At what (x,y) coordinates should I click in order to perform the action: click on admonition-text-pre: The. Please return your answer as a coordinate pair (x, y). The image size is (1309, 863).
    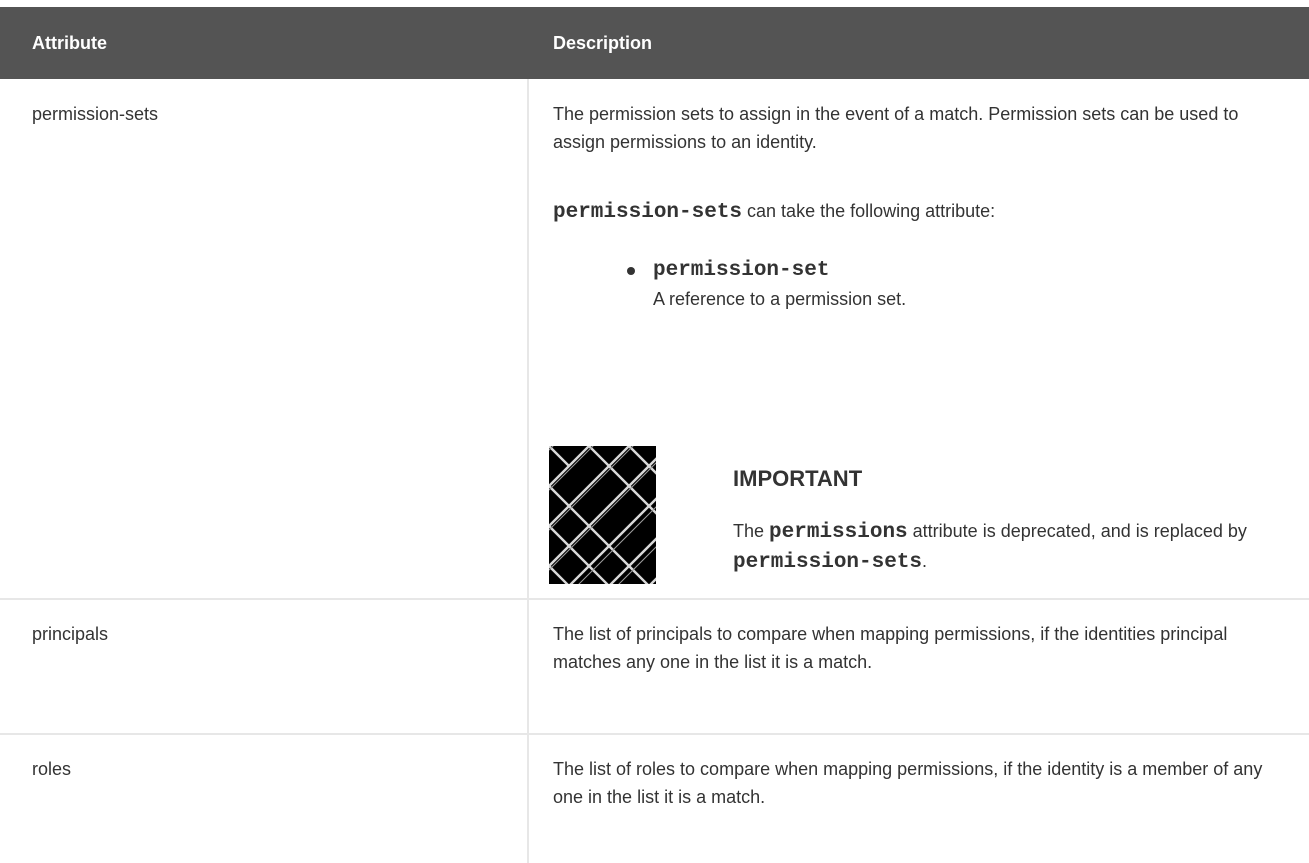
    Looking at the image, I should click on (751, 531).